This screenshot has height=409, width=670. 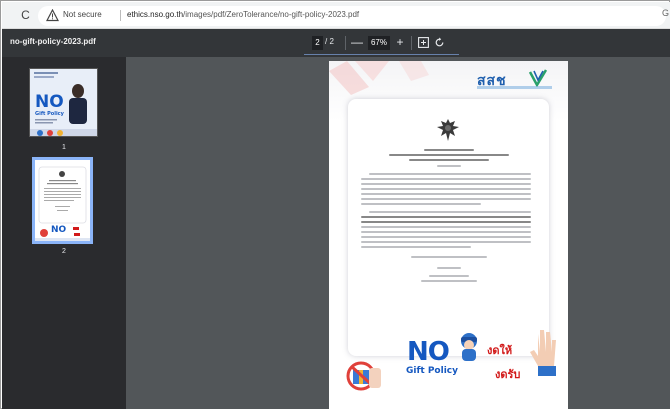 What do you see at coordinates (449, 166) in the screenshot?
I see `doc-divider` at bounding box center [449, 166].